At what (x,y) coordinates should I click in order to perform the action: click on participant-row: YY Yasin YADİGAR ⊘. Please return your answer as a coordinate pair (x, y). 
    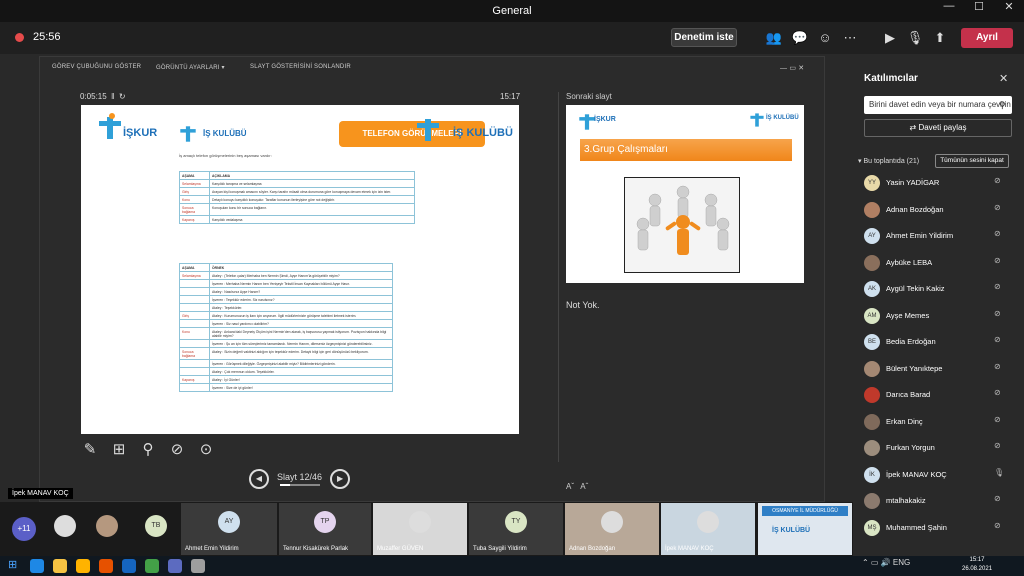
    Looking at the image, I should click on (939, 183).